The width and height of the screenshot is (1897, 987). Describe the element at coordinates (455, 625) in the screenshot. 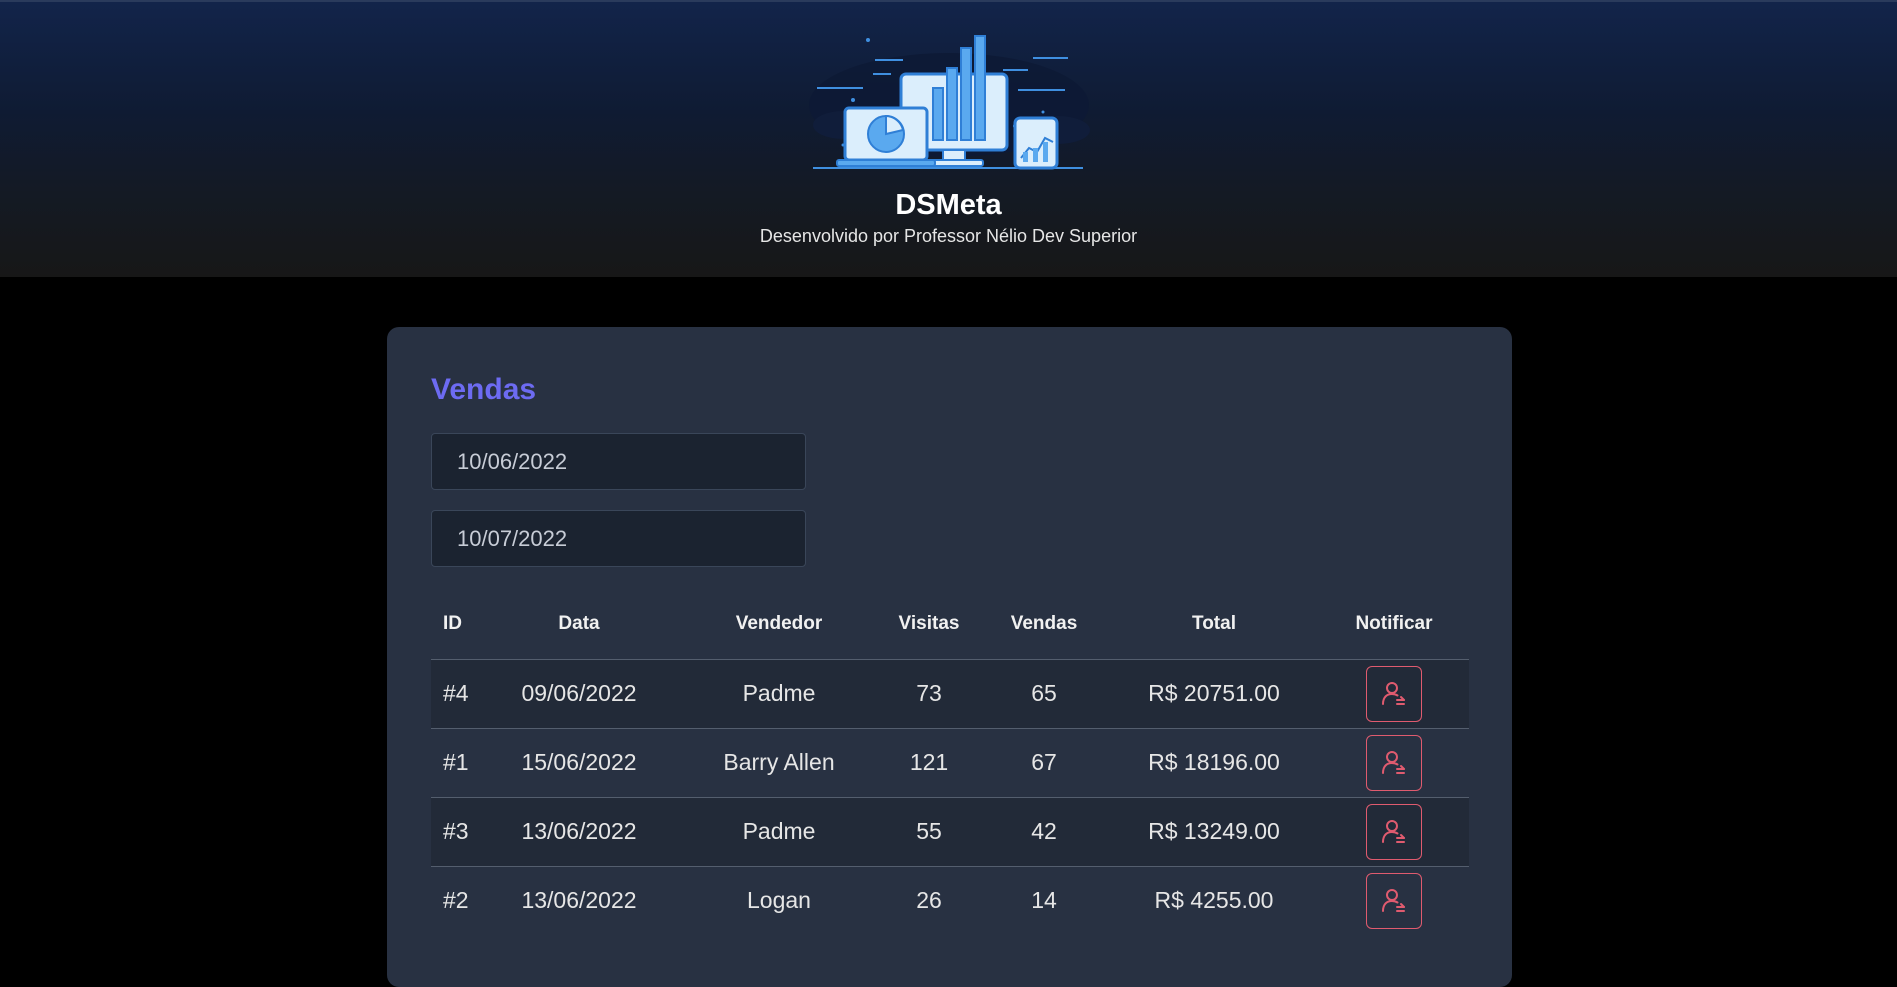

I see `column-header-id: ID` at that location.